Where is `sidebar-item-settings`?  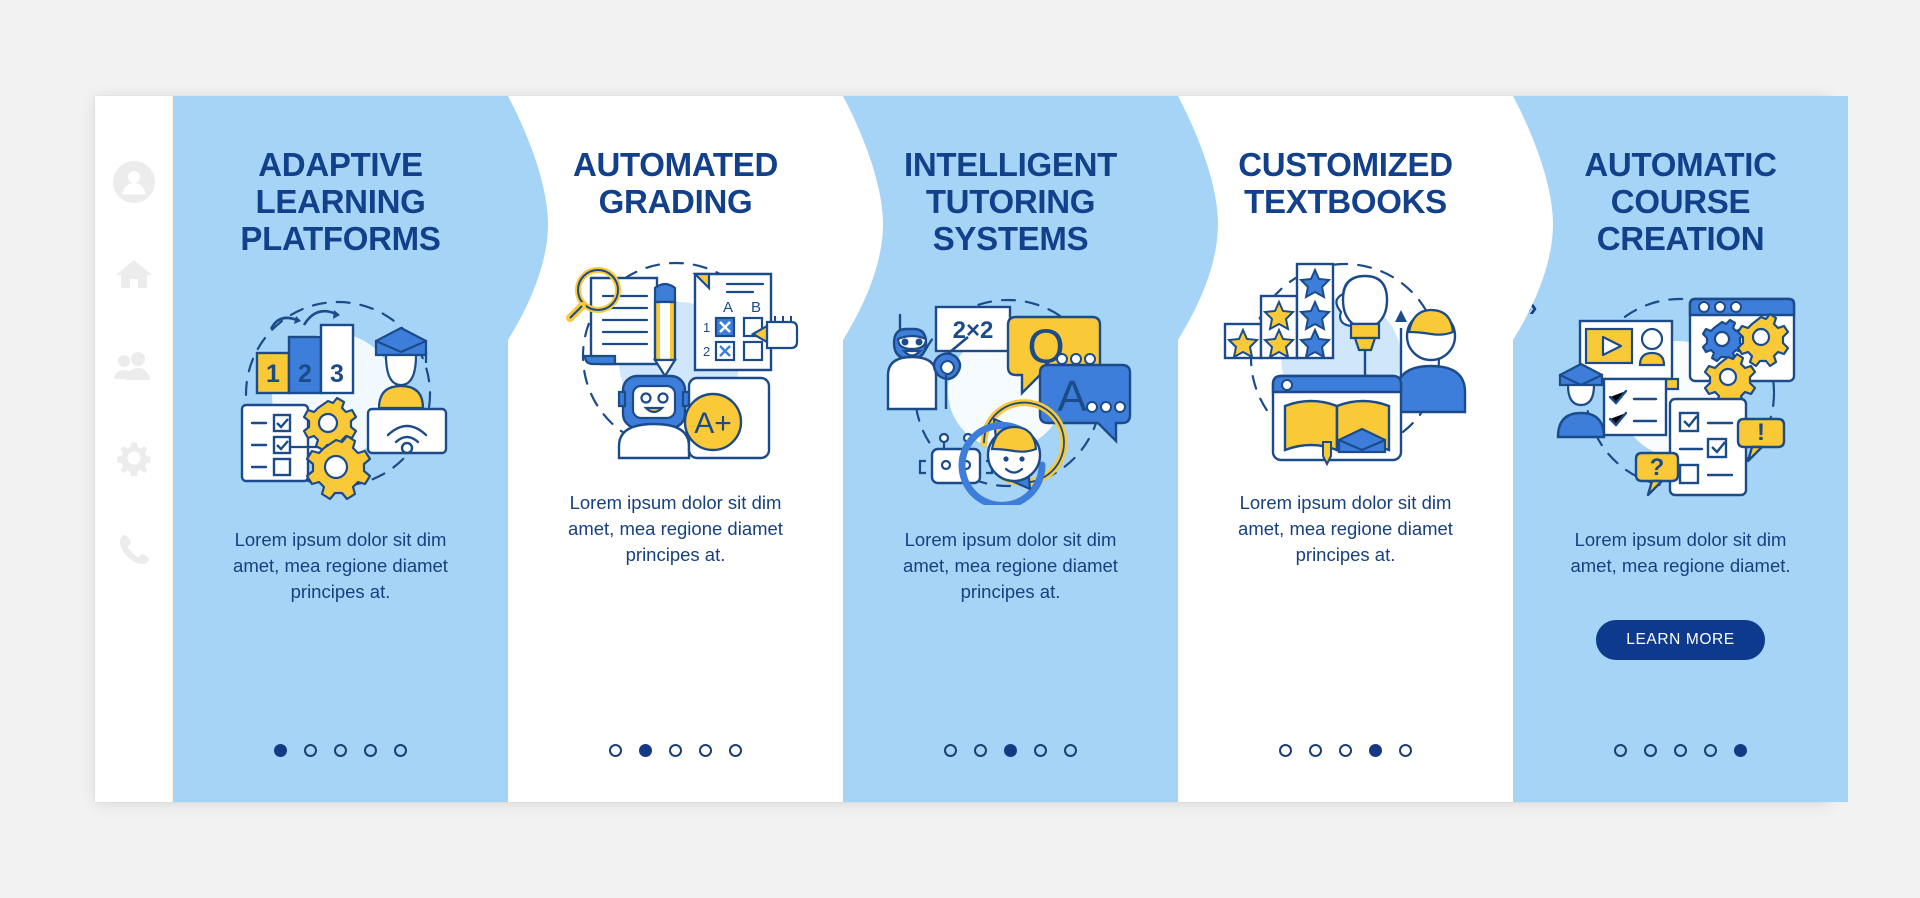
sidebar-item-settings is located at coordinates (134, 458).